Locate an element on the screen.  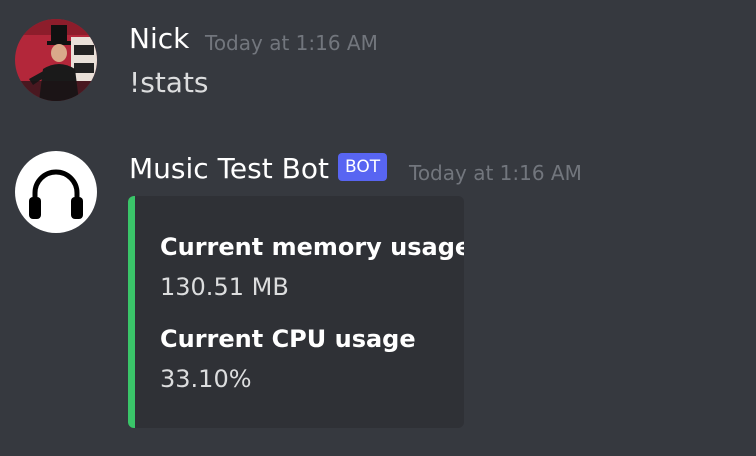
embed-field-value-cpu: 33.10% is located at coordinates (206, 379).